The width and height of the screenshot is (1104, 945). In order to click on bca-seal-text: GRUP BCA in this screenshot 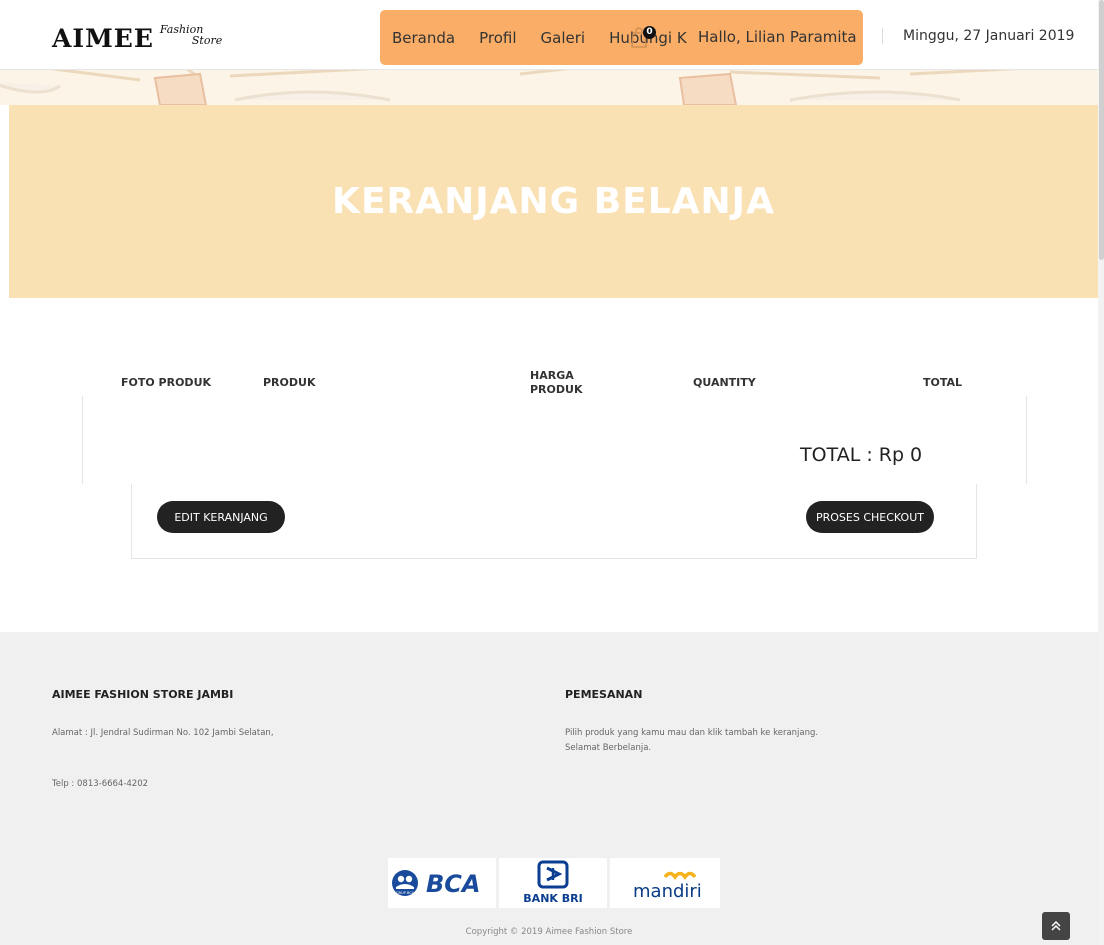, I will do `click(405, 893)`.